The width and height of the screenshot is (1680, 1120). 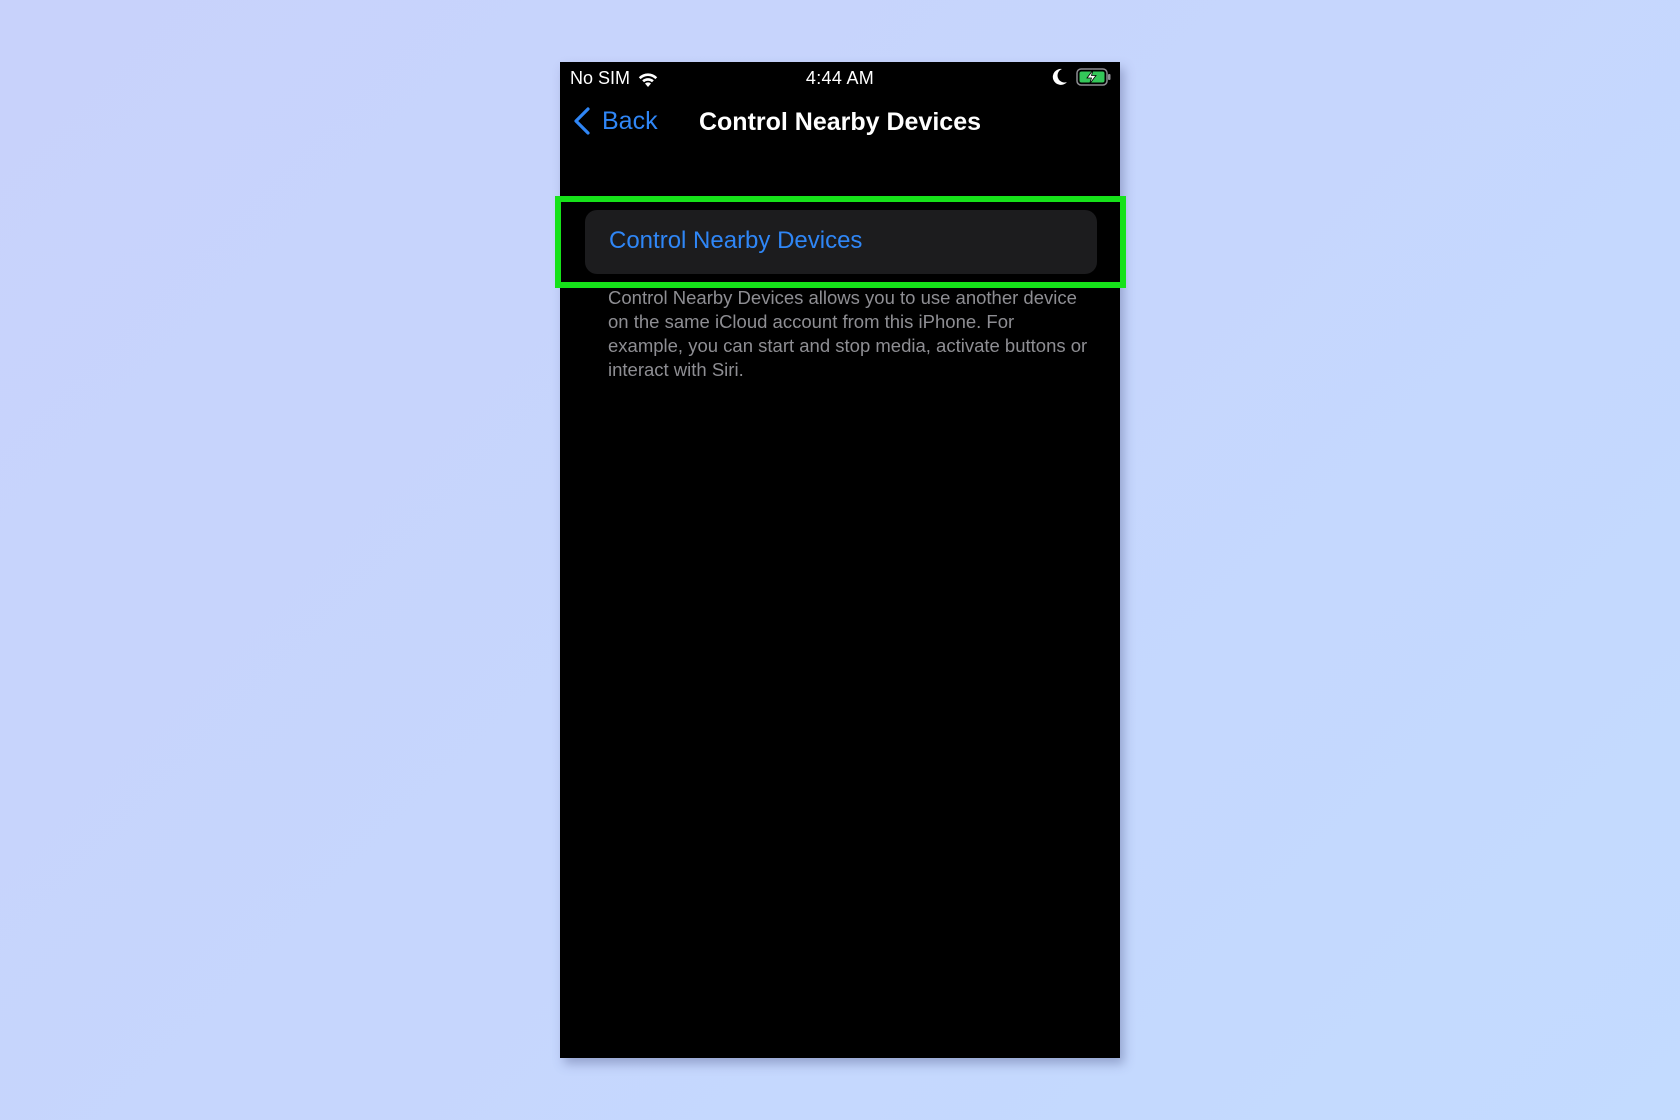 What do you see at coordinates (1094, 79) in the screenshot?
I see `battery-charging-icon` at bounding box center [1094, 79].